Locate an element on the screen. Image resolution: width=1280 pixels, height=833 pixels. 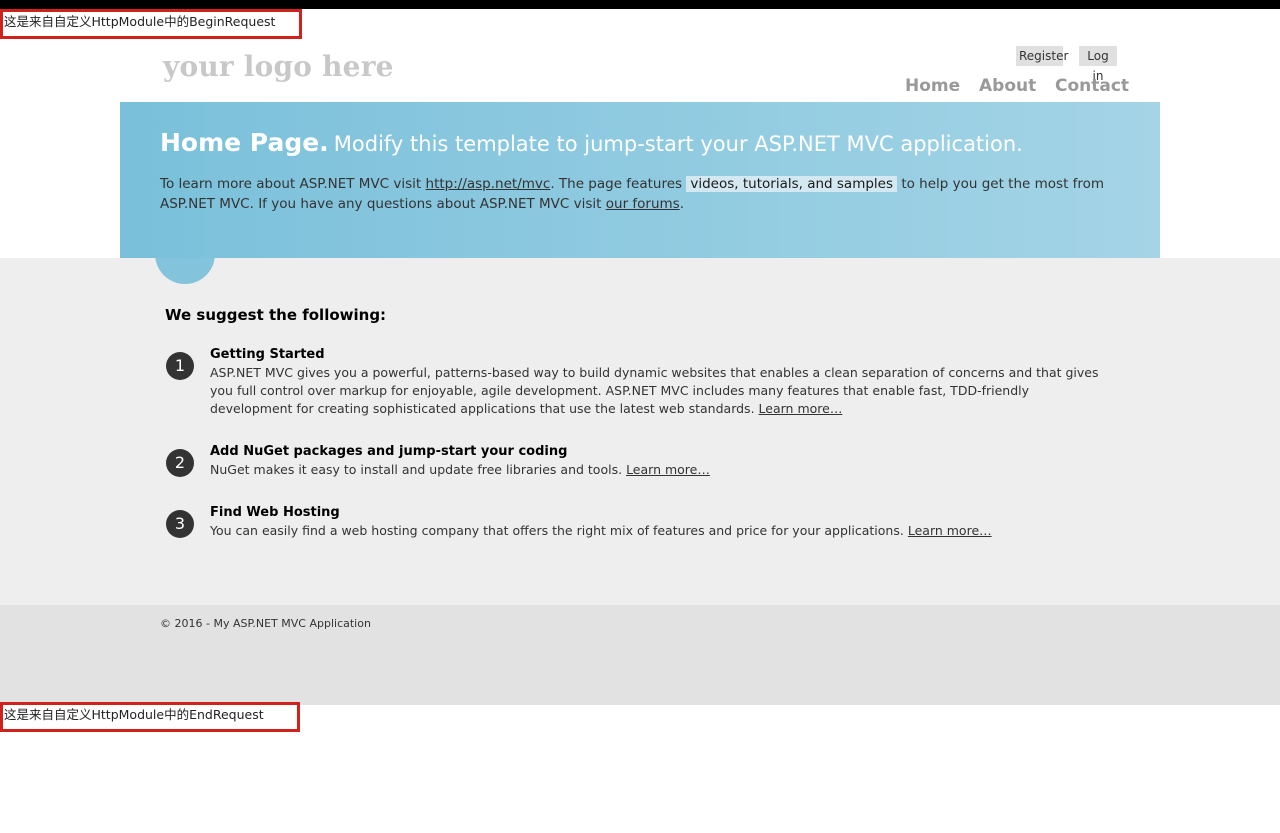
log-in-link: Log in is located at coordinates (1098, 64).